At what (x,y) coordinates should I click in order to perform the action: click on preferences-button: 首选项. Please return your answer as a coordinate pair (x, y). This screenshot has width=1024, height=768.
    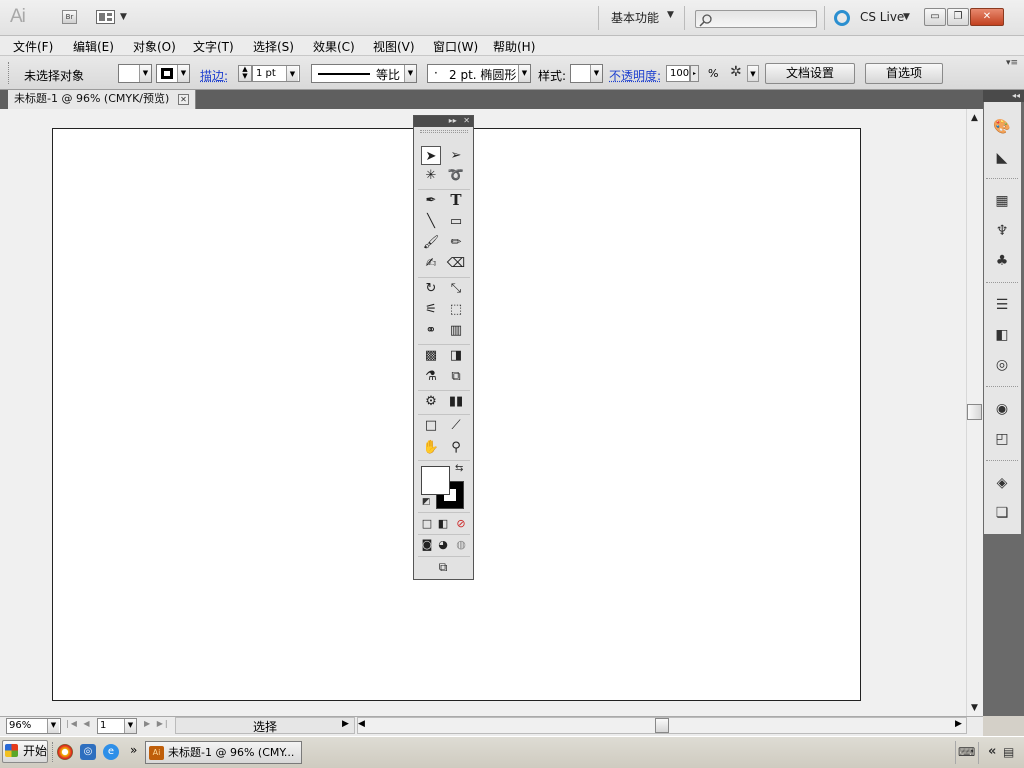
    Looking at the image, I should click on (904, 73).